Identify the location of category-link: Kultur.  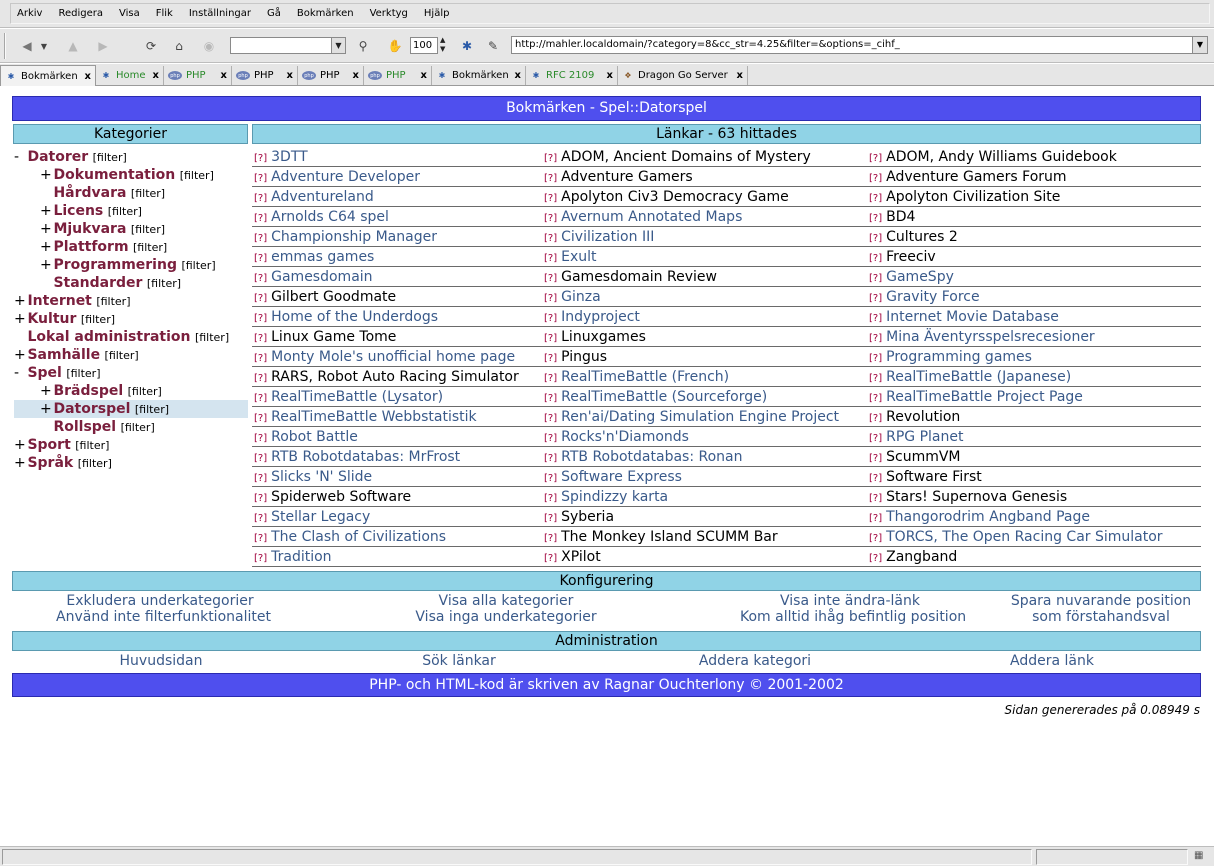
(51, 319).